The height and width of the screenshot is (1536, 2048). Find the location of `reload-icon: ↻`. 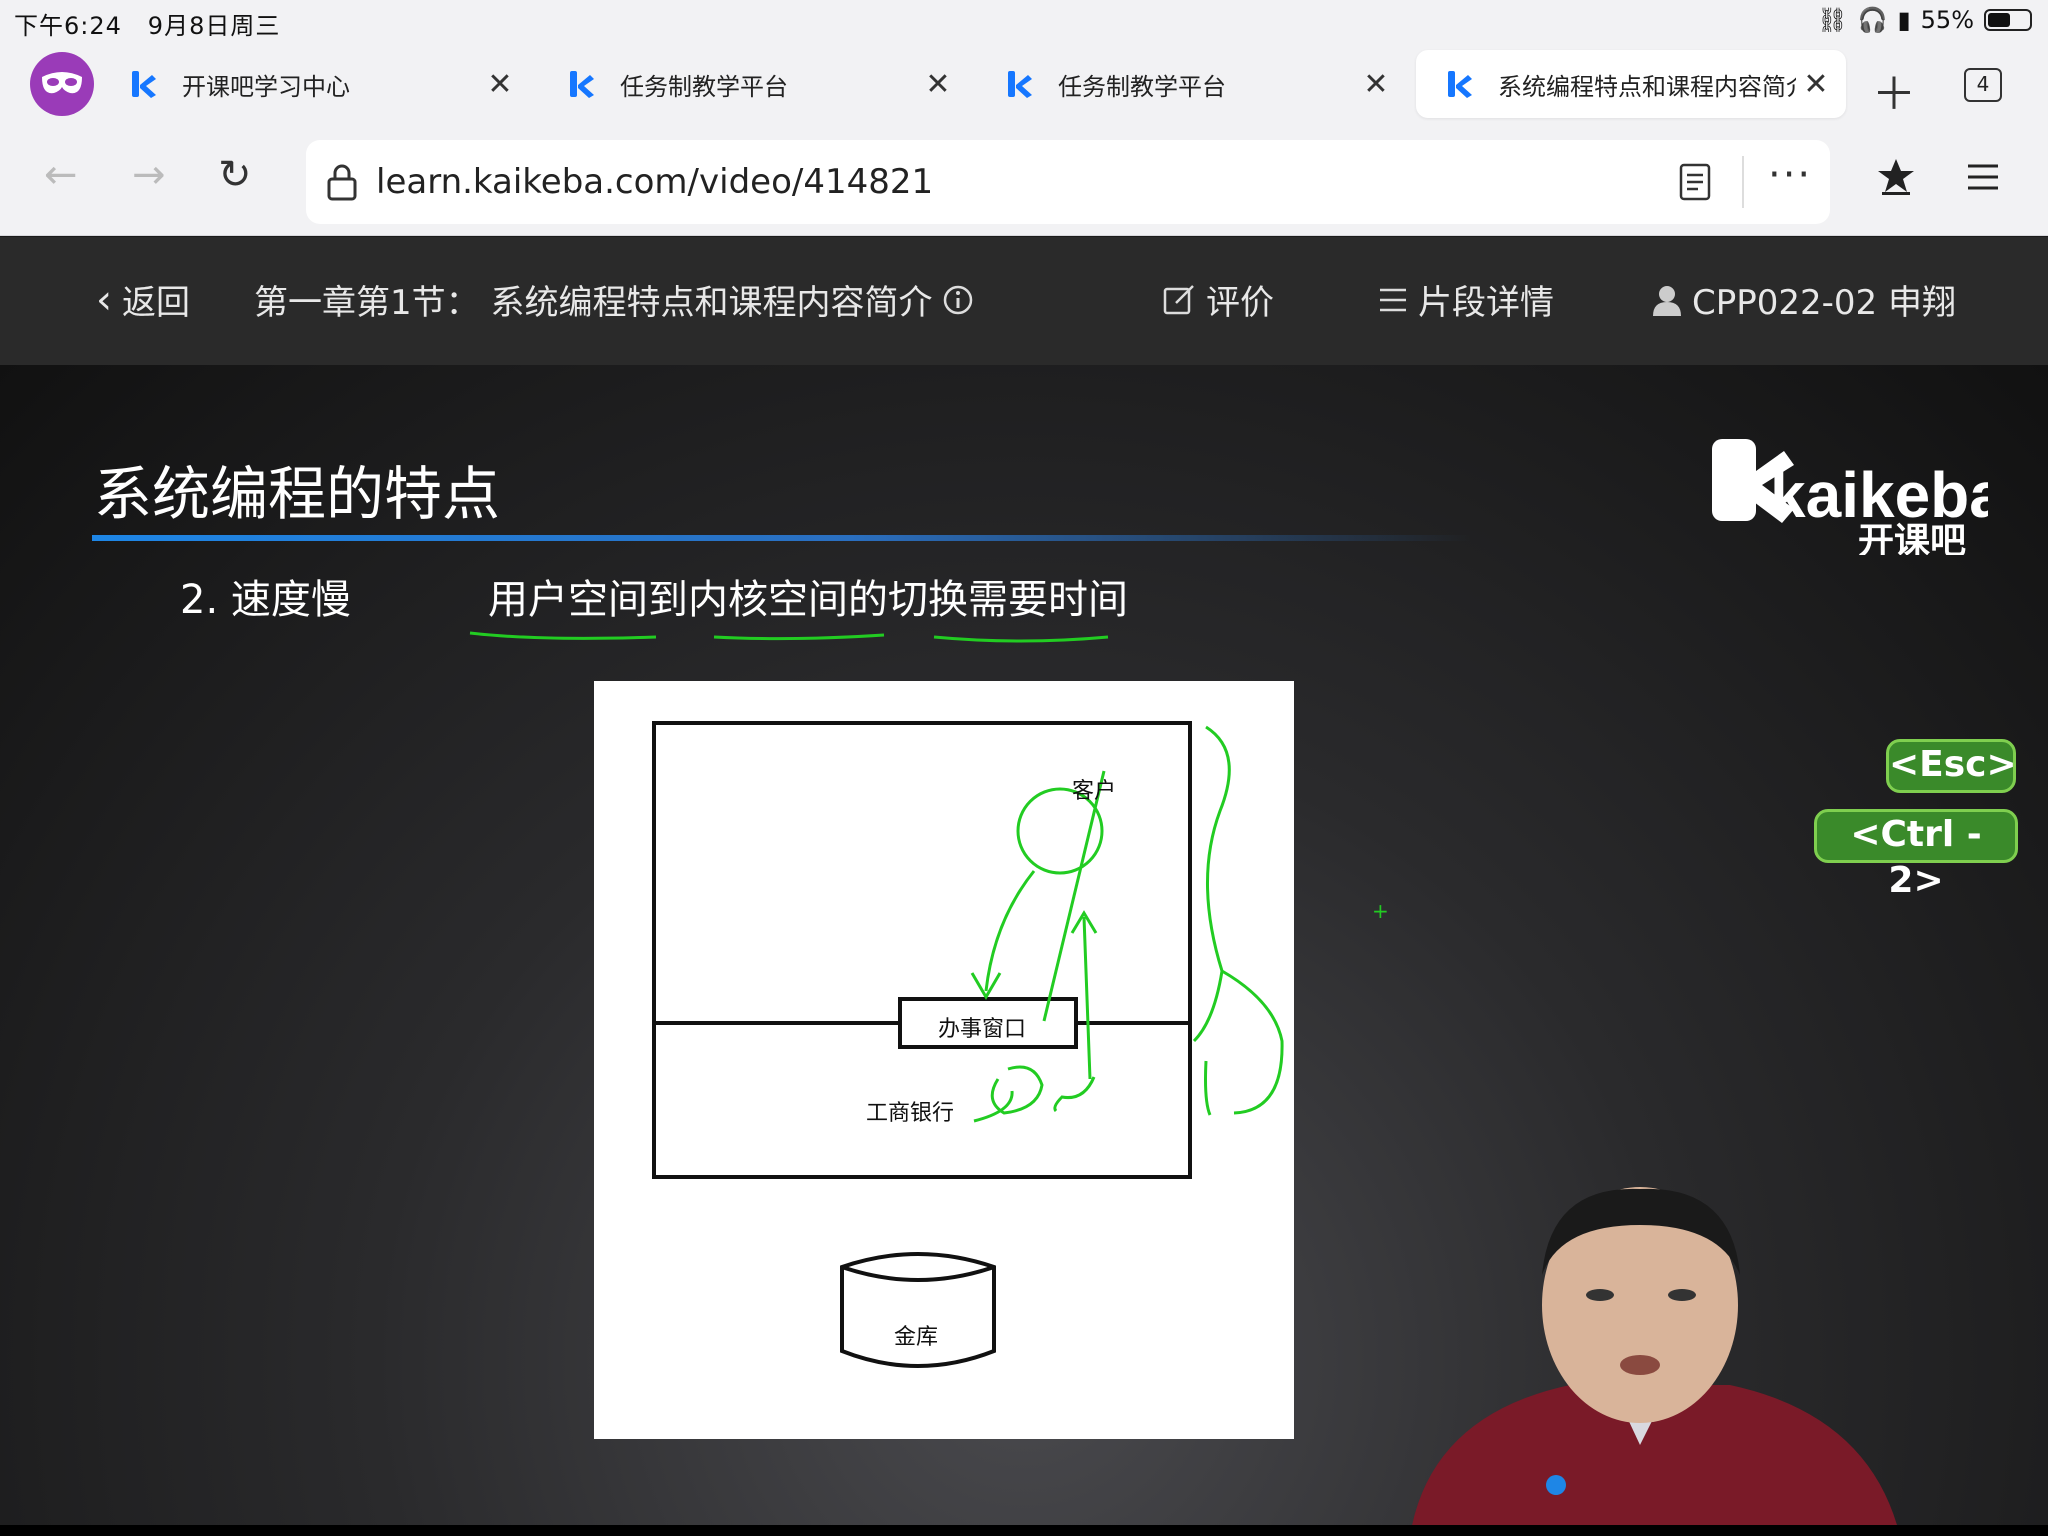

reload-icon: ↻ is located at coordinates (235, 175).